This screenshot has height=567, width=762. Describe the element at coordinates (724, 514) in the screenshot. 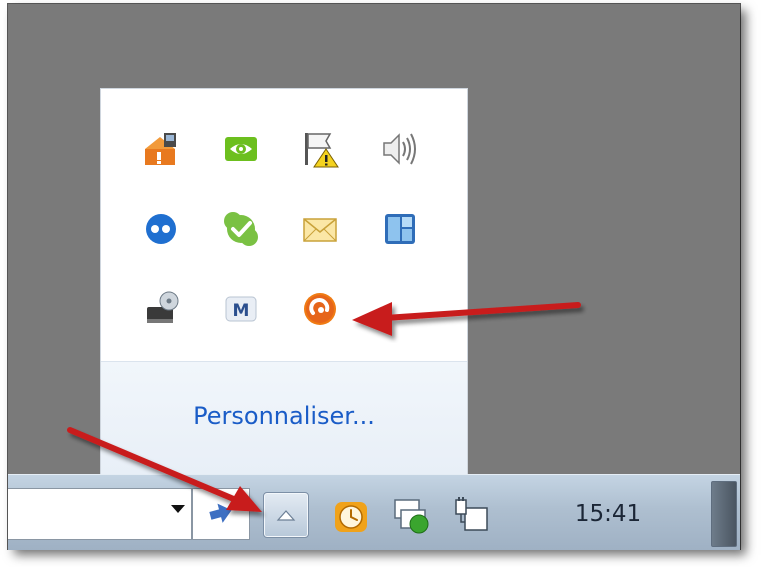

I see `show-desktop-button` at that location.